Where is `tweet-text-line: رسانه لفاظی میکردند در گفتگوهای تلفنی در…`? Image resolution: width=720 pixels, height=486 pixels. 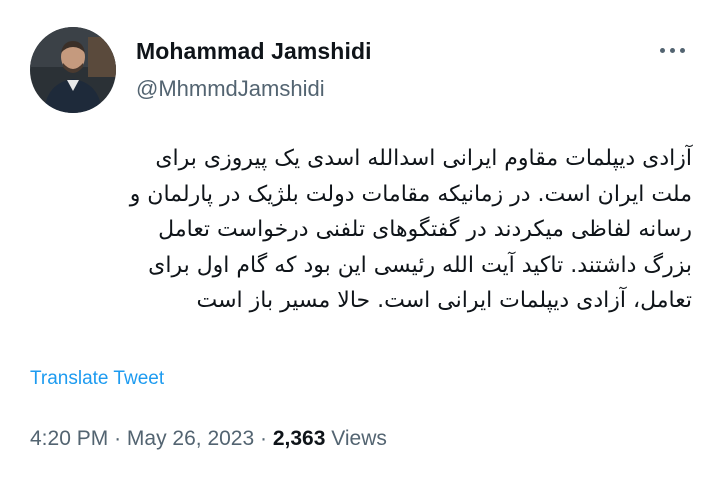 tweet-text-line: رسانه لفاظی میکردند در گفتگوهای تلفنی در… is located at coordinates (425, 229).